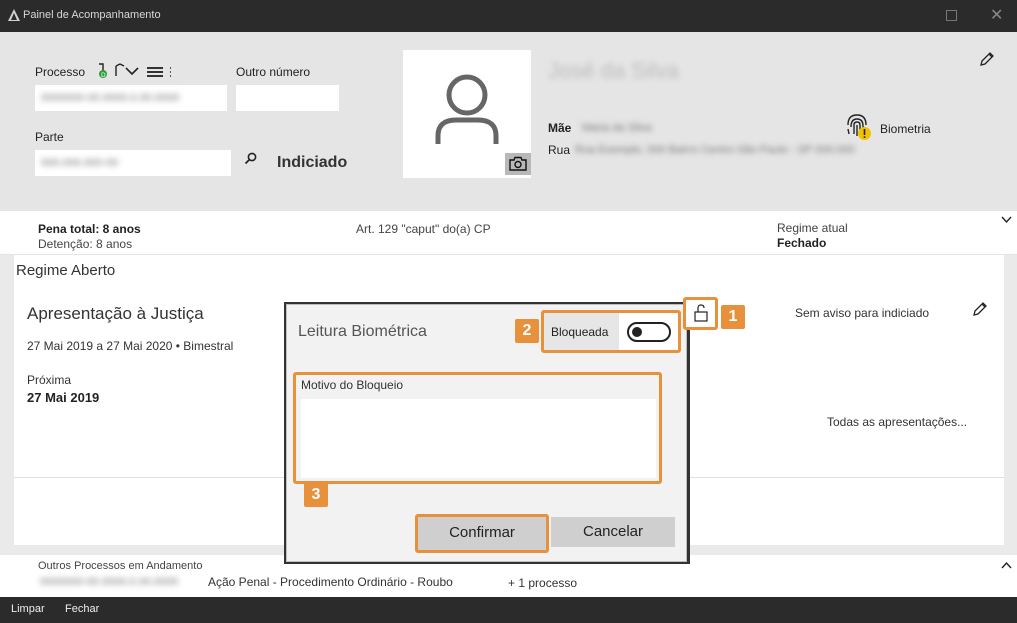 This screenshot has height=623, width=1017. Describe the element at coordinates (527, 331) in the screenshot. I see `callout-badge-2: 2` at that location.